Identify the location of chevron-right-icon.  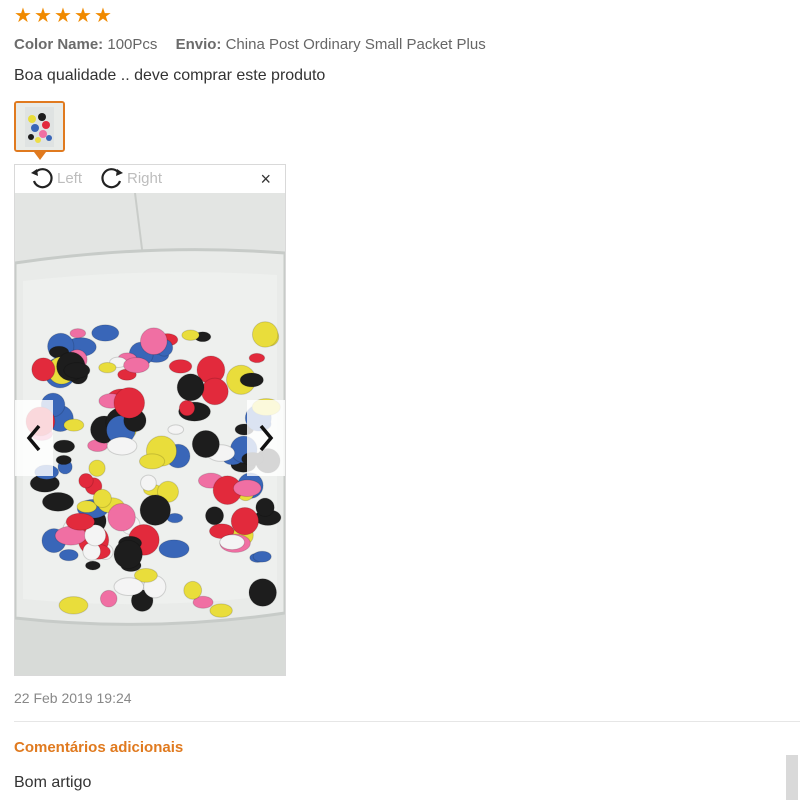
(266, 438).